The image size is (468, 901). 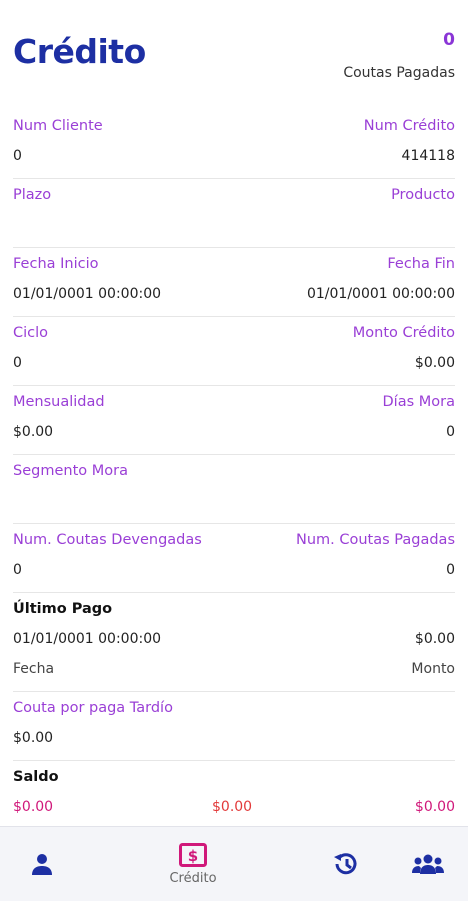 I want to click on plazo-label: Plazo, so click(x=32, y=195).